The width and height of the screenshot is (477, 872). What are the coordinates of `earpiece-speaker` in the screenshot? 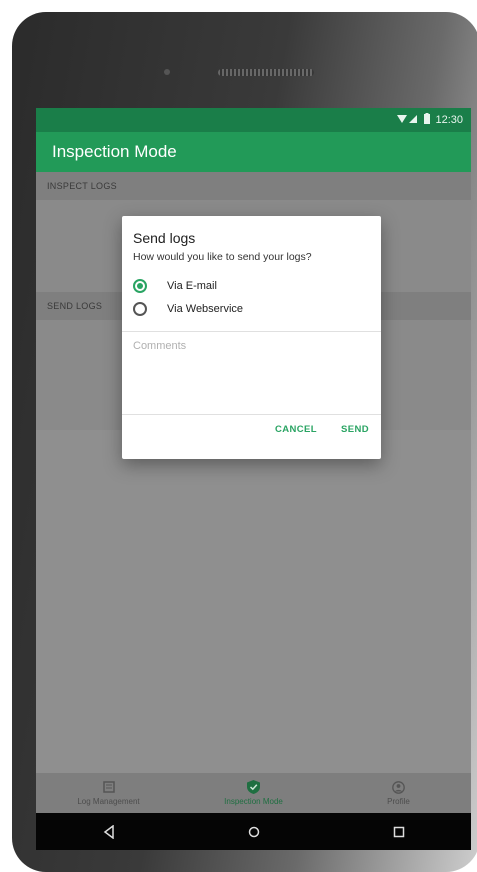 It's located at (266, 72).